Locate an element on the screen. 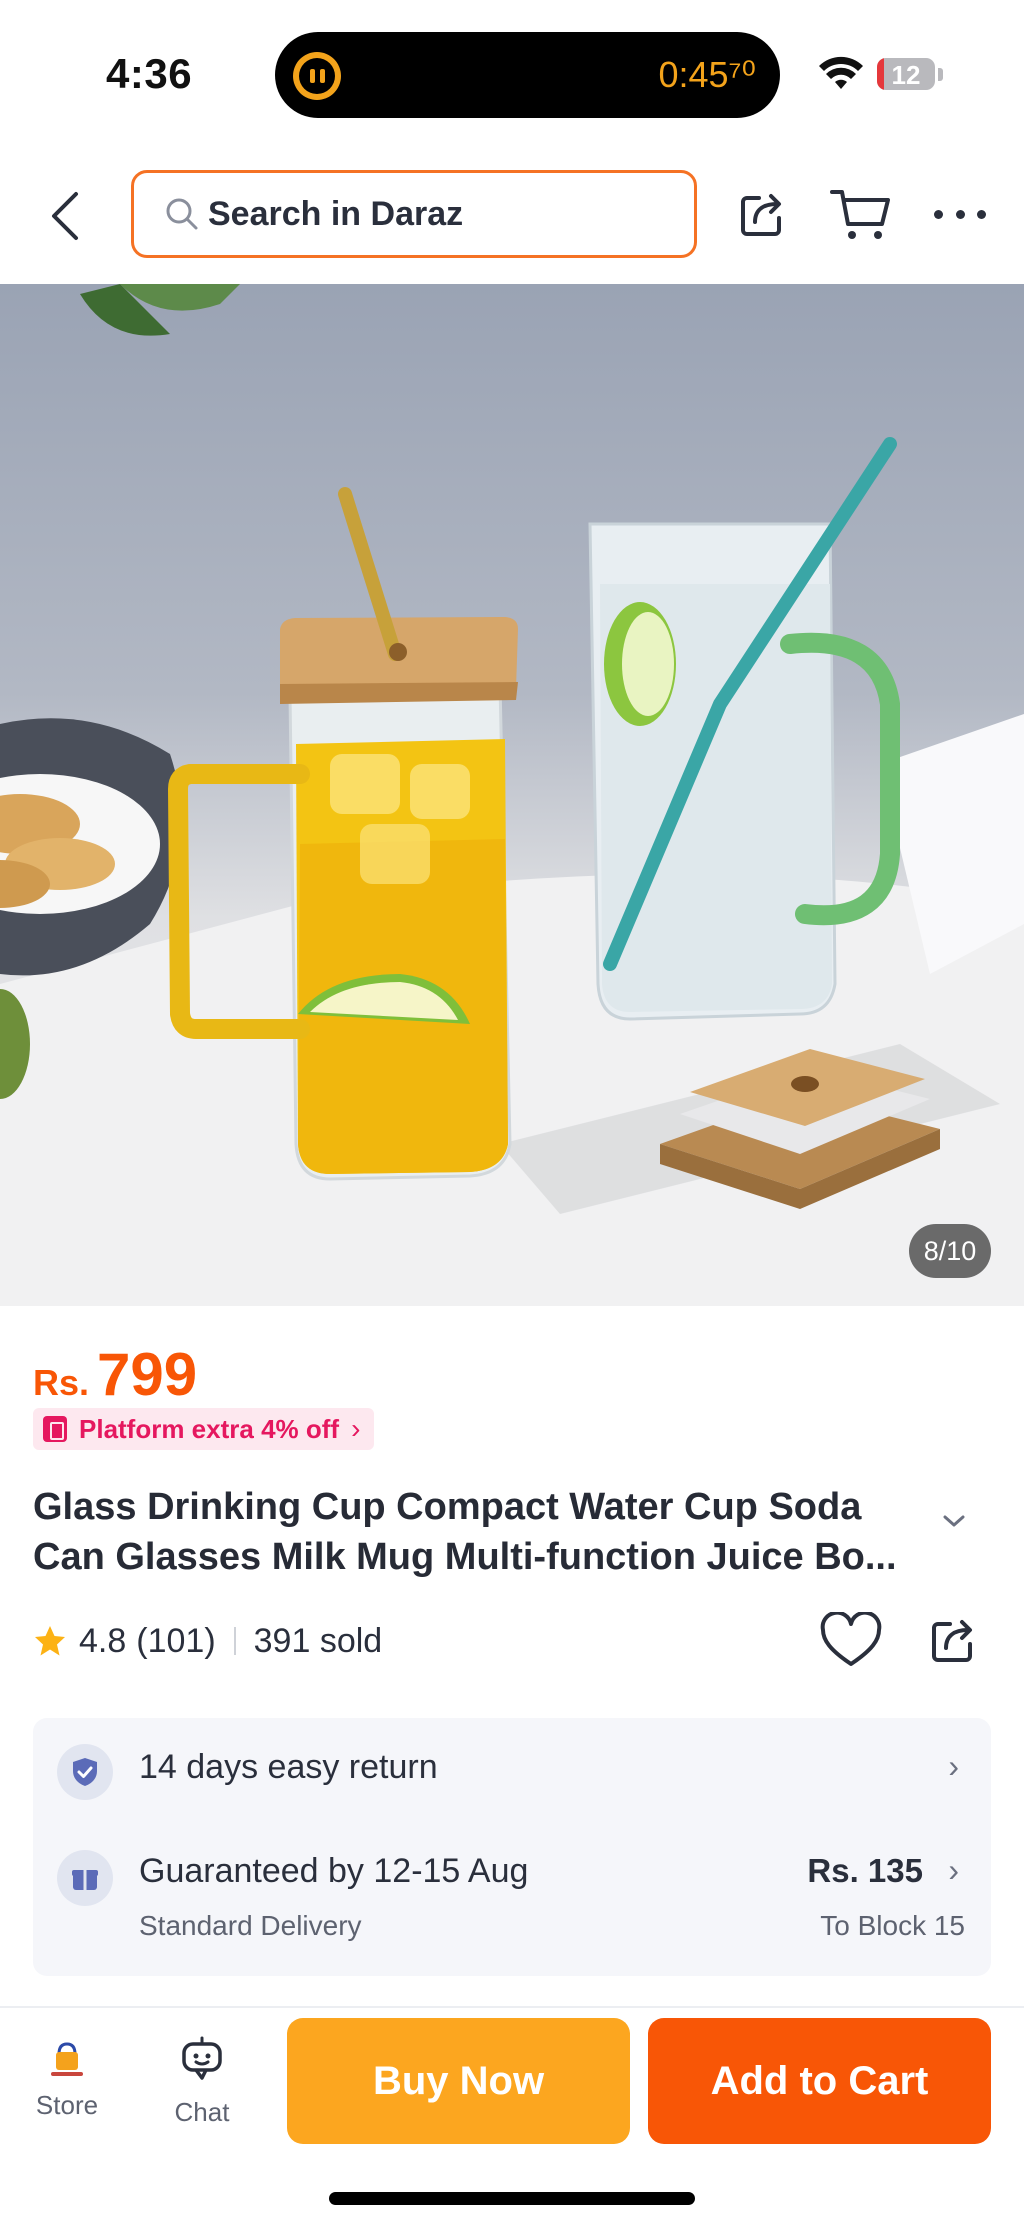  cart-icon is located at coordinates (861, 214).